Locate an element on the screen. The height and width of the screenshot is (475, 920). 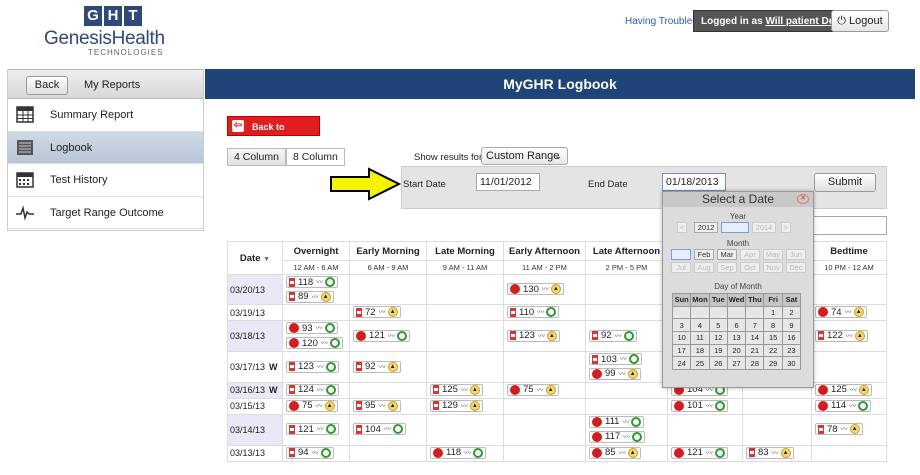
eight-column-tab: 8 Column is located at coordinates (315, 157).